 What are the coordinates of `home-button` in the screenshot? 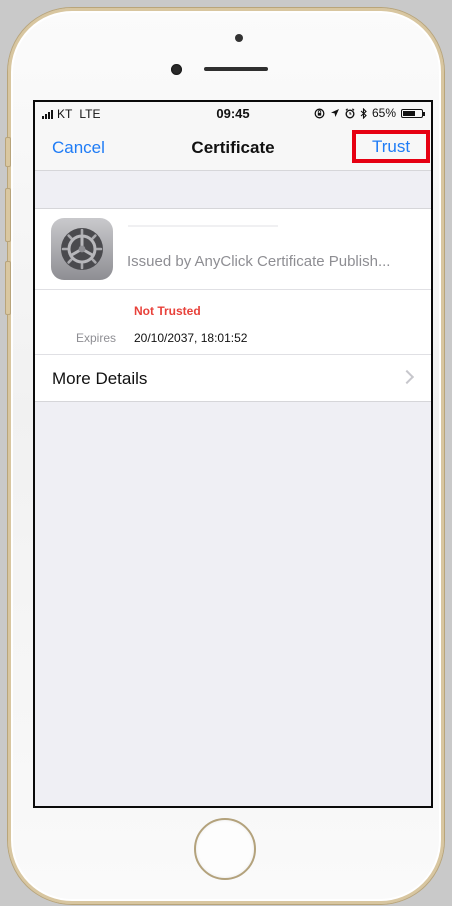 It's located at (225, 849).